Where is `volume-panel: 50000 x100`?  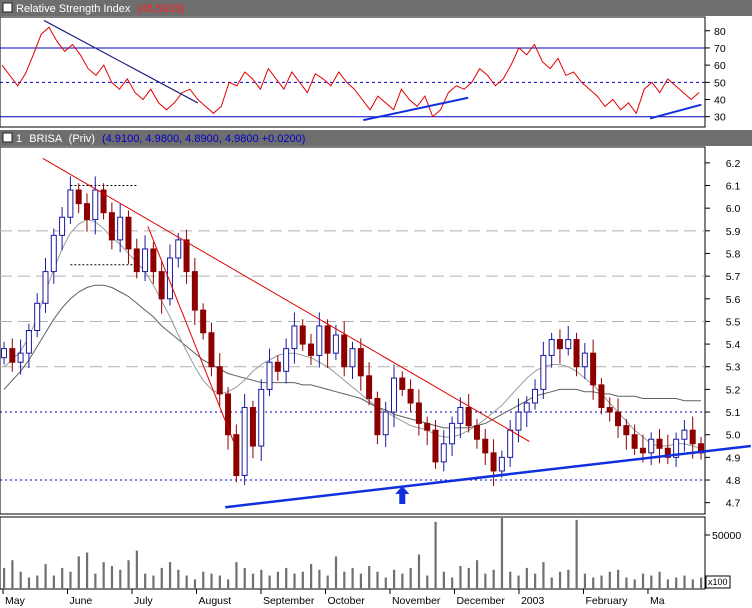 volume-panel: 50000 x100 is located at coordinates (370, 553).